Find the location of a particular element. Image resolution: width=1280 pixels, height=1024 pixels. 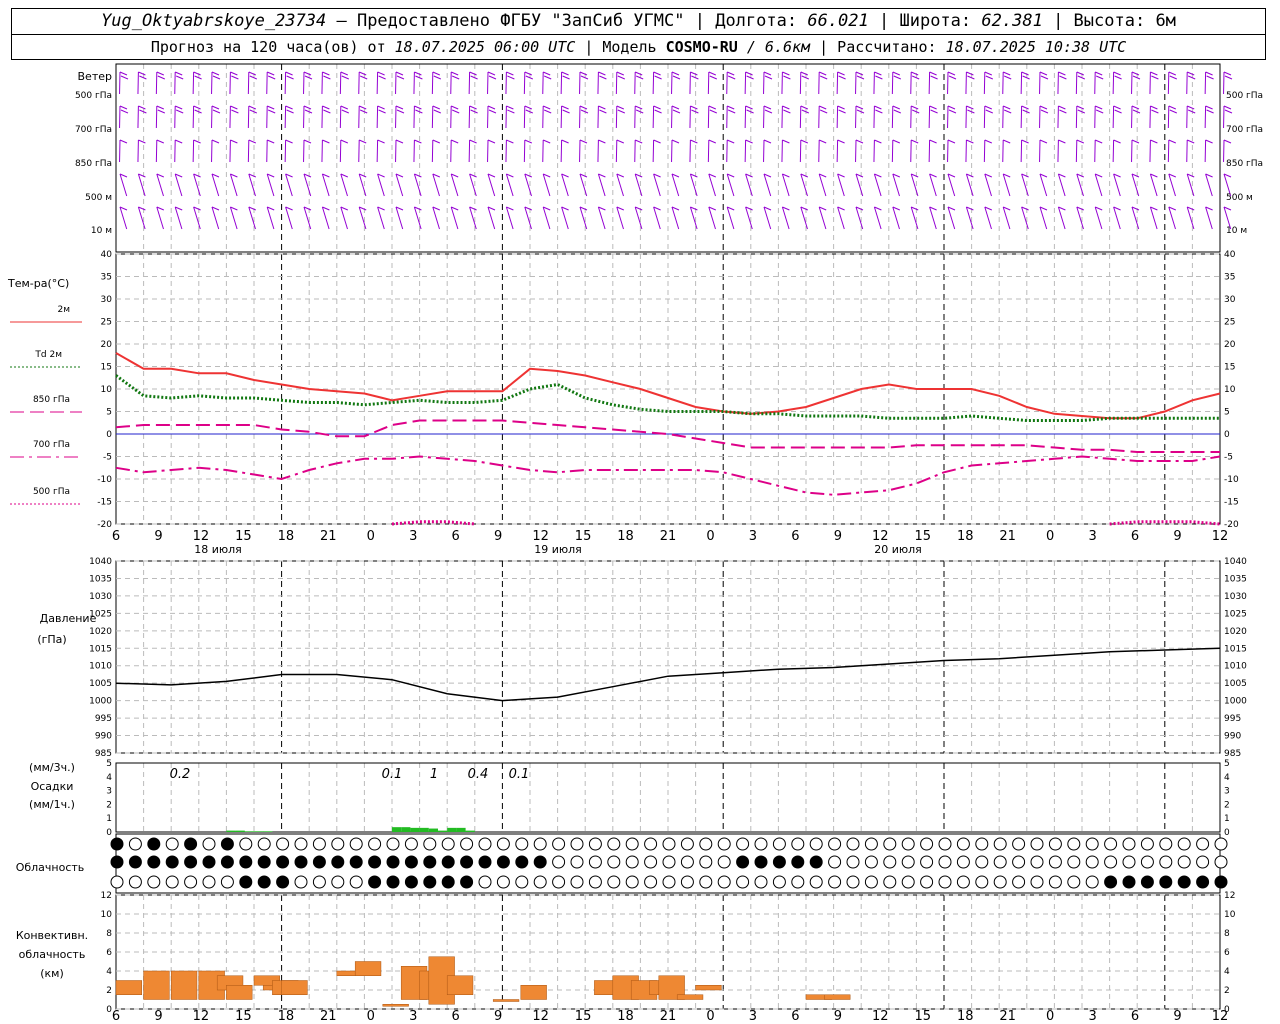

pres-ytick: 1010 is located at coordinates (100, 667).